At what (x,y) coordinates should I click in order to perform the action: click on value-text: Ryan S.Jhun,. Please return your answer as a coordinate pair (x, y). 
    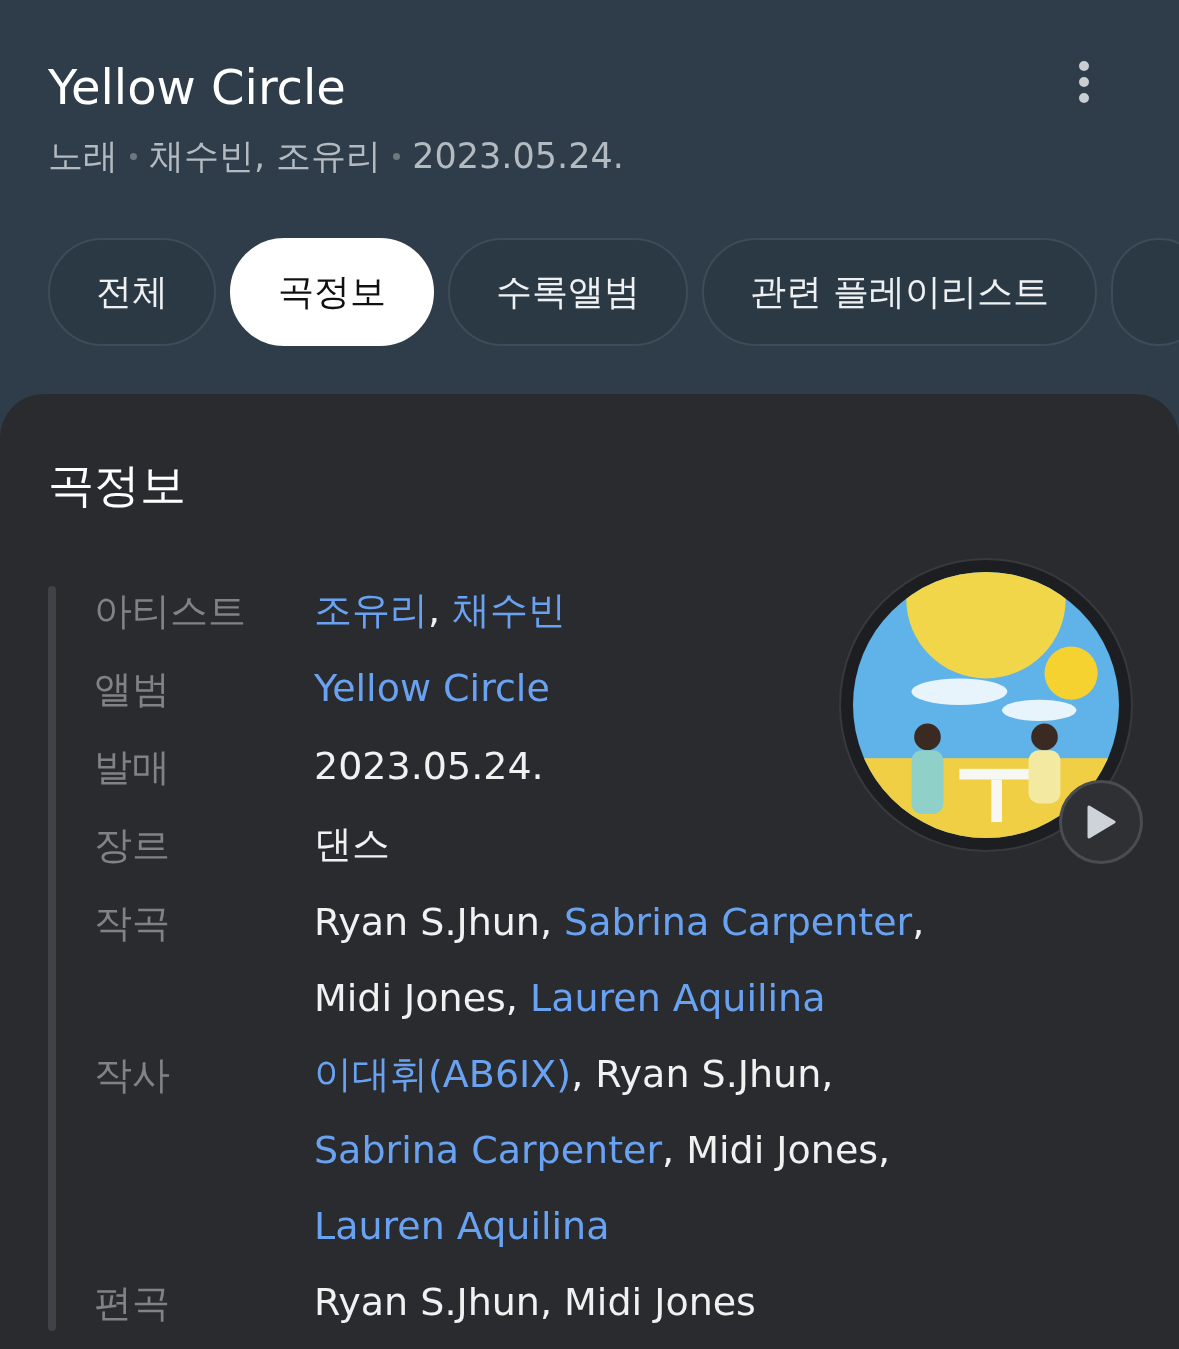
    Looking at the image, I should click on (433, 922).